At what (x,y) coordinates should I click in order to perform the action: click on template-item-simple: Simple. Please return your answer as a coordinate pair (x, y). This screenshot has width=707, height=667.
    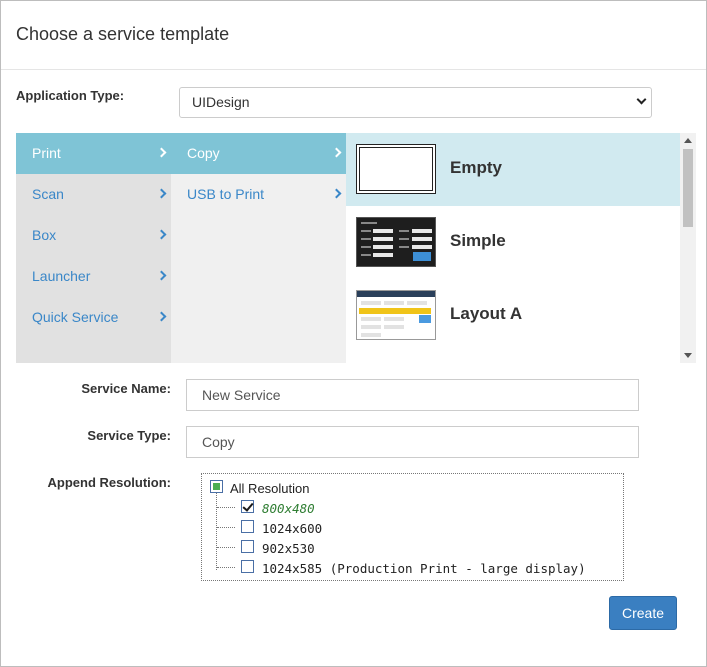
    Looking at the image, I should click on (513, 242).